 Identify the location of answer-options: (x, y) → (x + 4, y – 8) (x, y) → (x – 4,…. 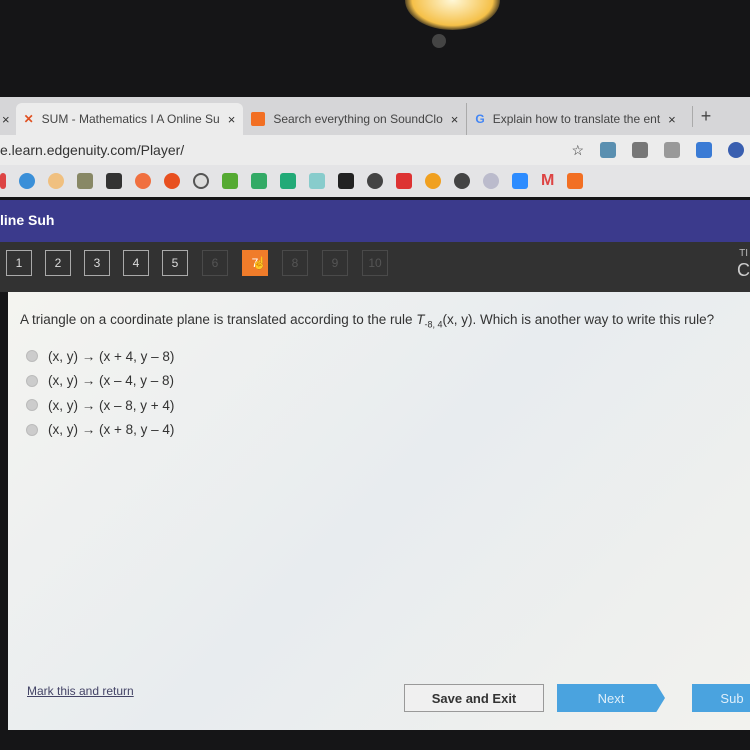
(100, 393).